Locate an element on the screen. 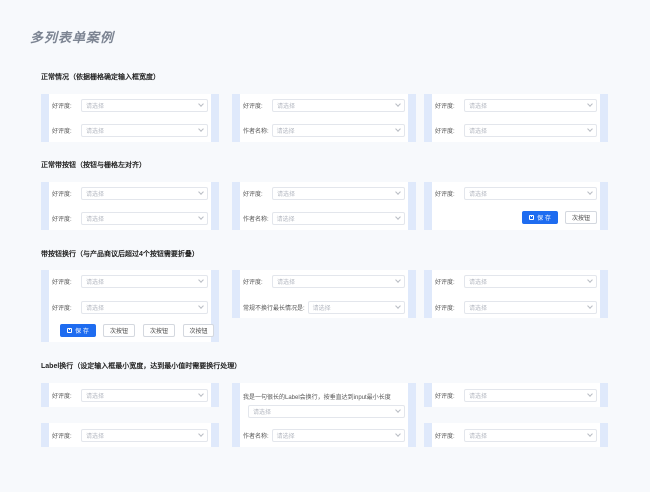 This screenshot has height=492, width=650. form-panel: 好评度: 请选择 常规不换行最长情况是: 请选择 is located at coordinates (324, 294).